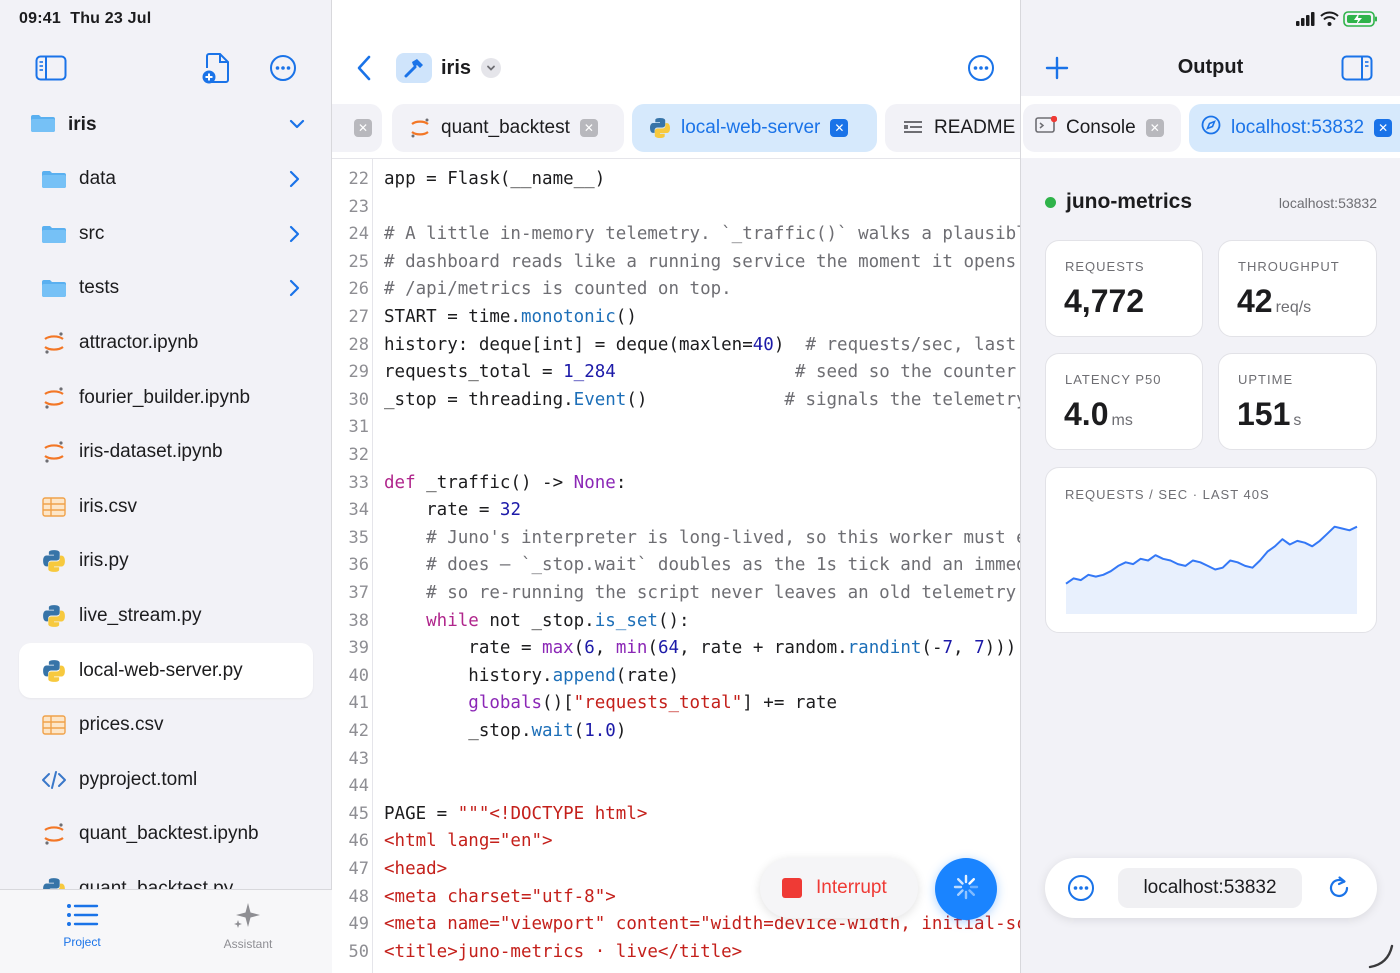 Image resolution: width=1400 pixels, height=973 pixels. I want to click on file-item-prices-csv: prices.csv, so click(166, 725).